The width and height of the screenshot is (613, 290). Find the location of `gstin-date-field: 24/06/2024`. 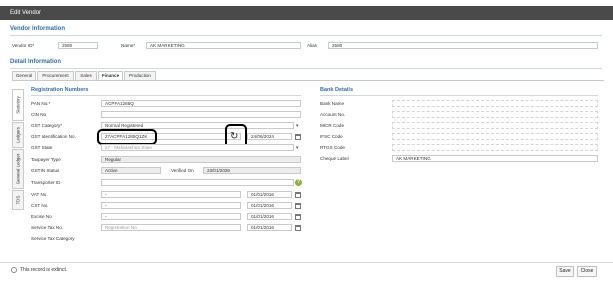

gstin-date-field: 24/06/2024 is located at coordinates (269, 136).